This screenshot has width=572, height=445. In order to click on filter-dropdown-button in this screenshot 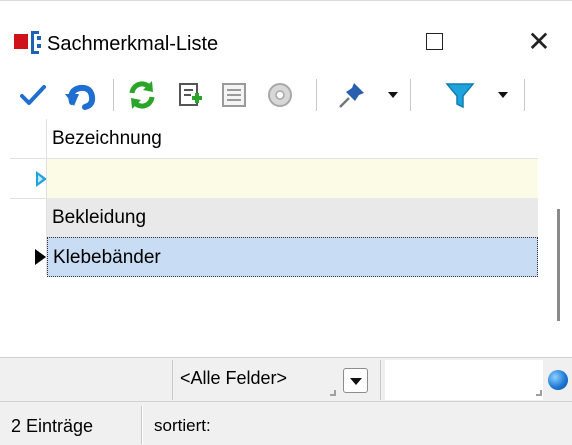, I will do `click(503, 95)`.